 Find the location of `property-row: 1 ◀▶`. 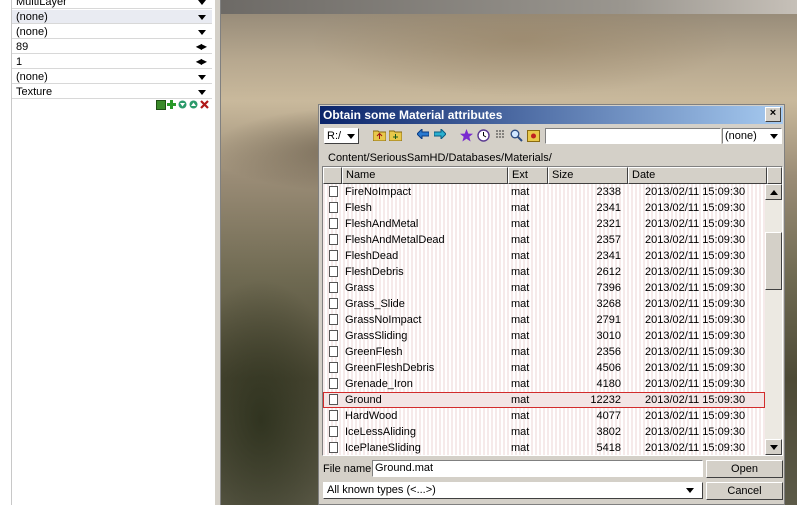

property-row: 1 ◀▶ is located at coordinates (112, 62).